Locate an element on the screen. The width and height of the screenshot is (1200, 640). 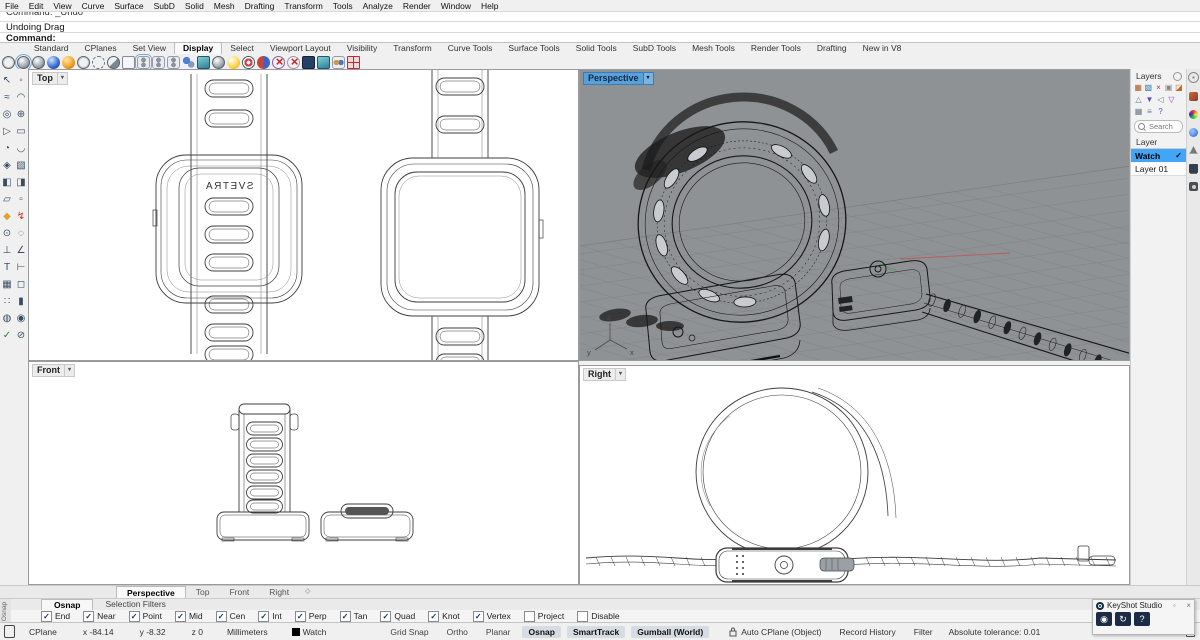
viewport-right-label: Right ▾ is located at coordinates (604, 374).